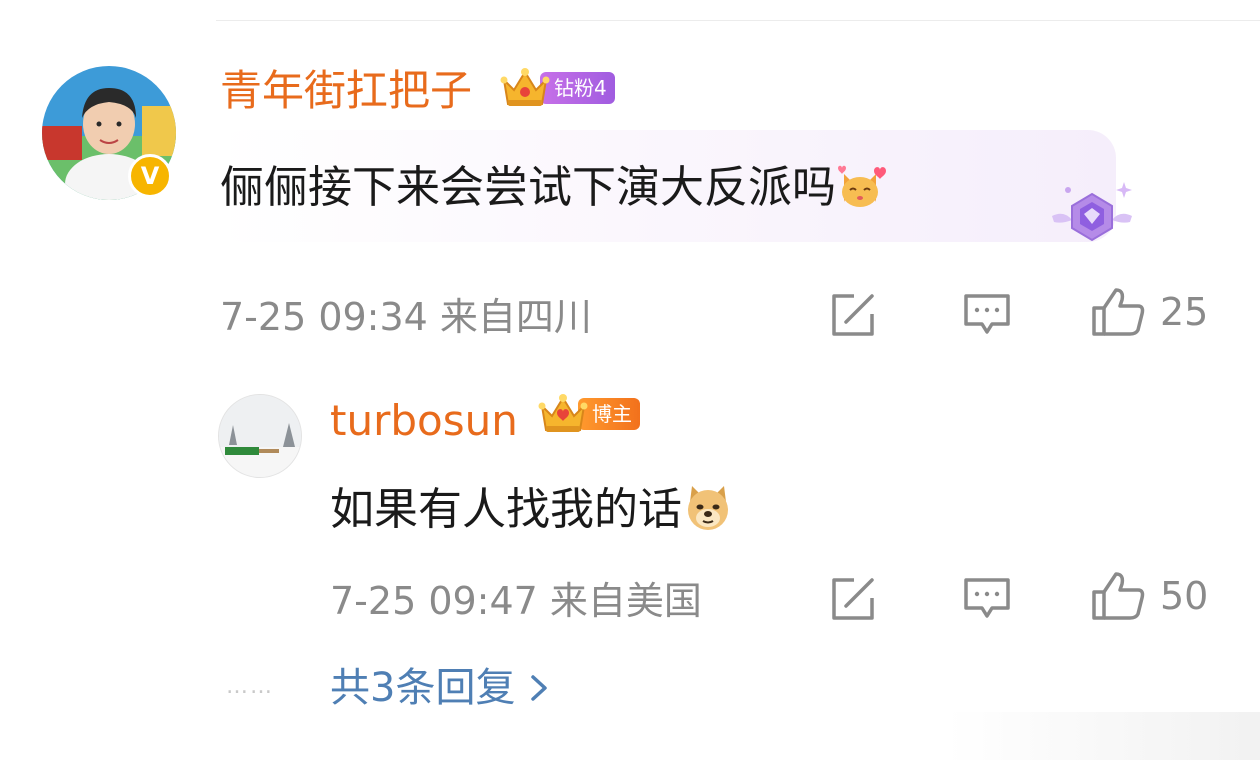  What do you see at coordinates (150, 176) in the screenshot?
I see `verified-badge: V` at bounding box center [150, 176].